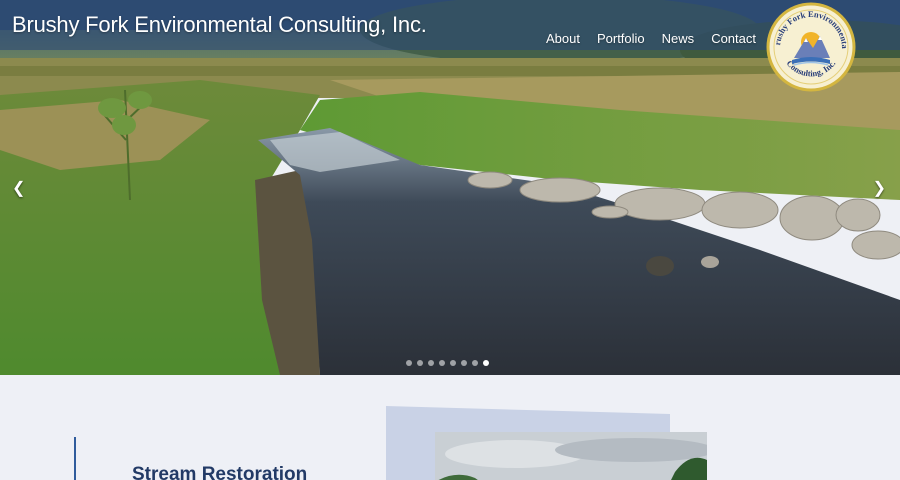  What do you see at coordinates (18, 188) in the screenshot?
I see `chevron-left-icon: ❮` at bounding box center [18, 188].